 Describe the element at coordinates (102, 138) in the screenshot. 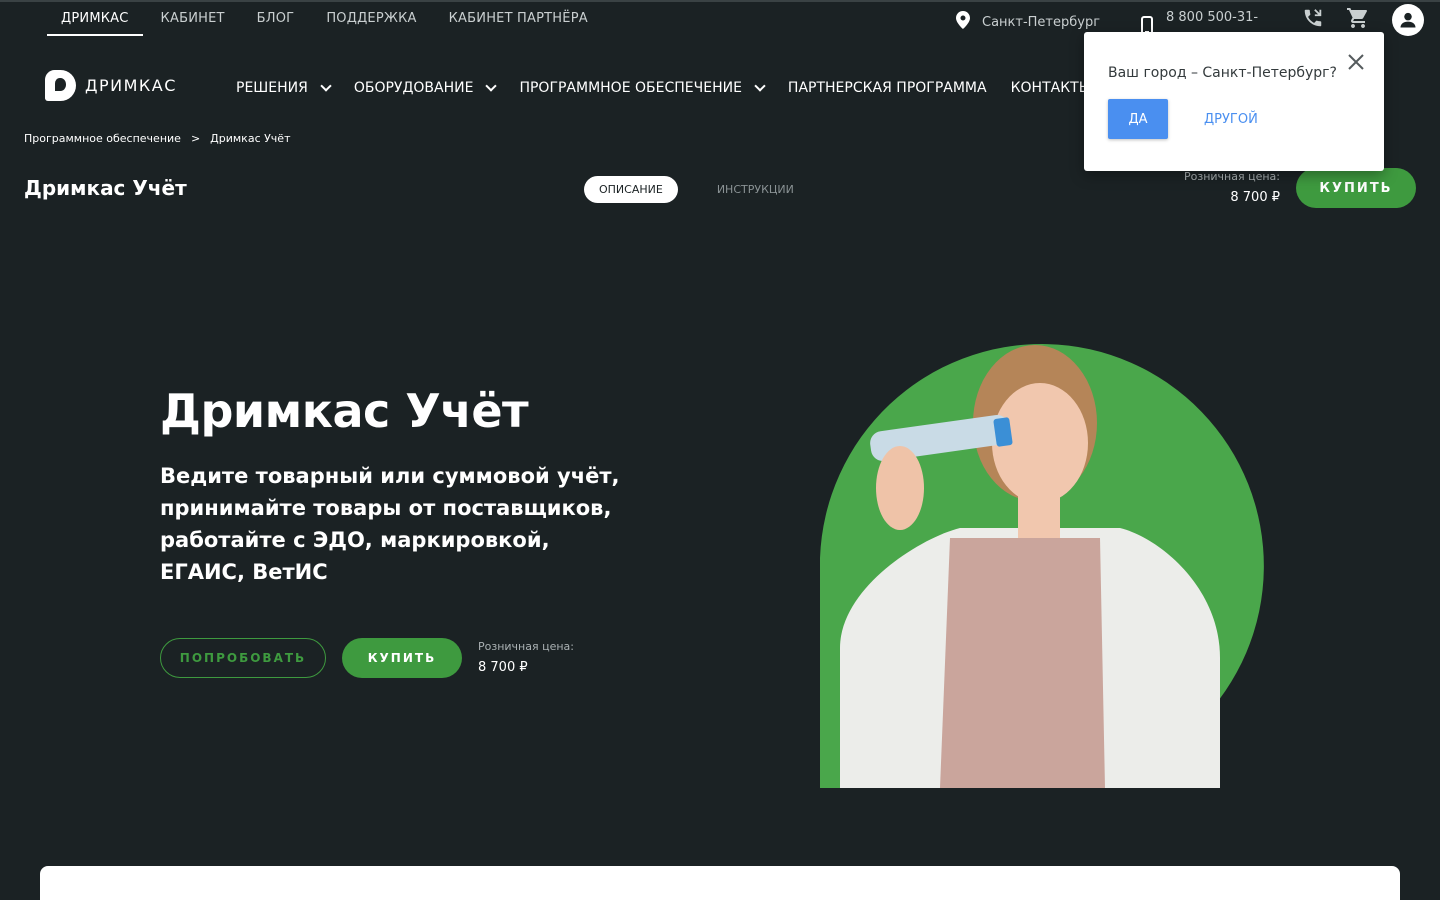

I see `breadcrumb-item-software: Программное обеспечение` at that location.